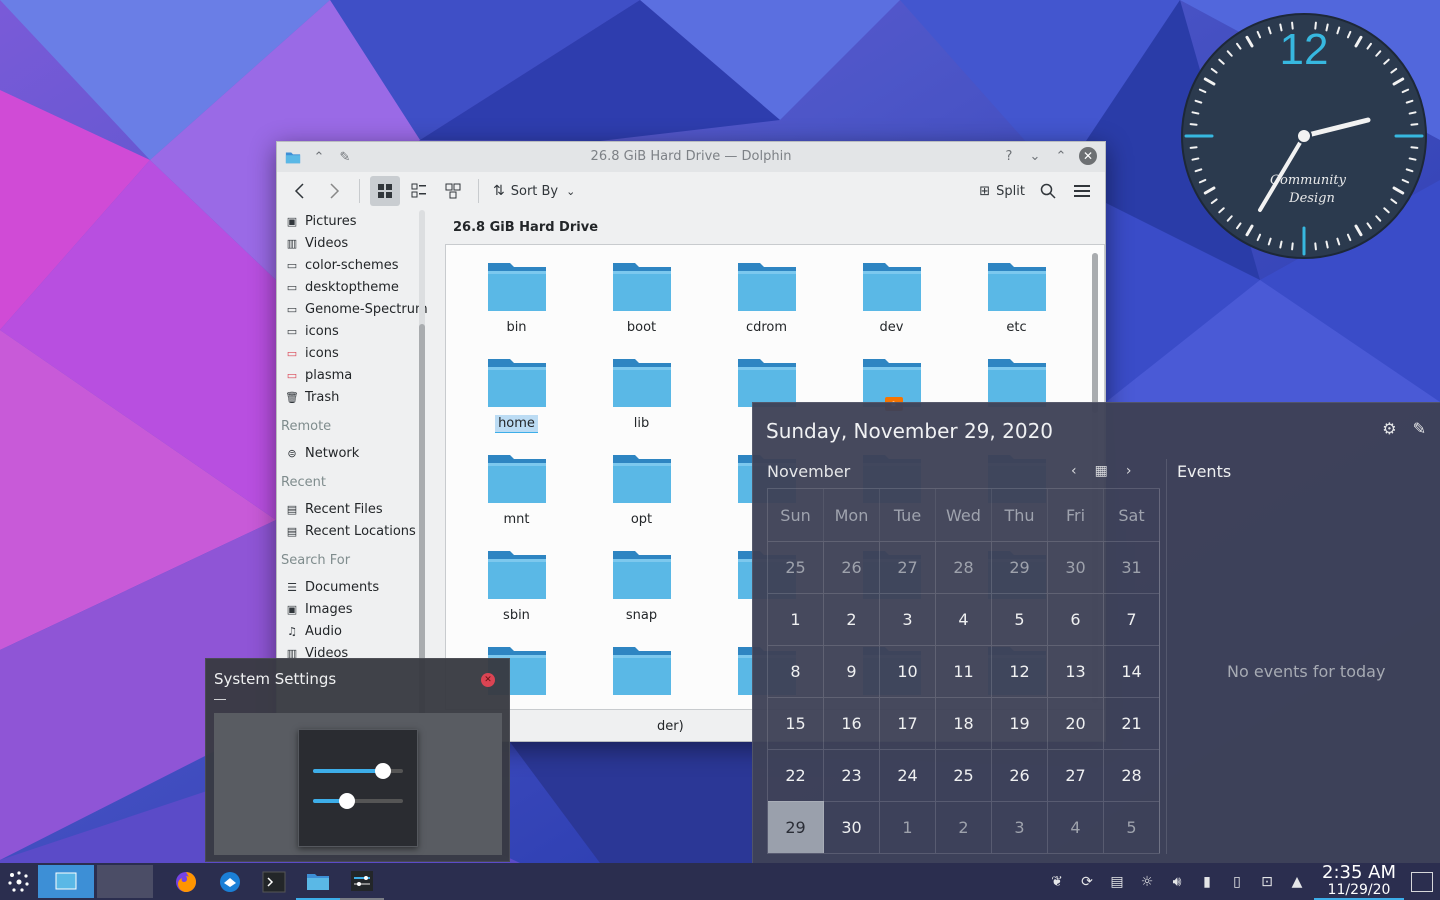 The height and width of the screenshot is (900, 1440). Describe the element at coordinates (1088, 156) in the screenshot. I see `close-icon: ✕` at that location.